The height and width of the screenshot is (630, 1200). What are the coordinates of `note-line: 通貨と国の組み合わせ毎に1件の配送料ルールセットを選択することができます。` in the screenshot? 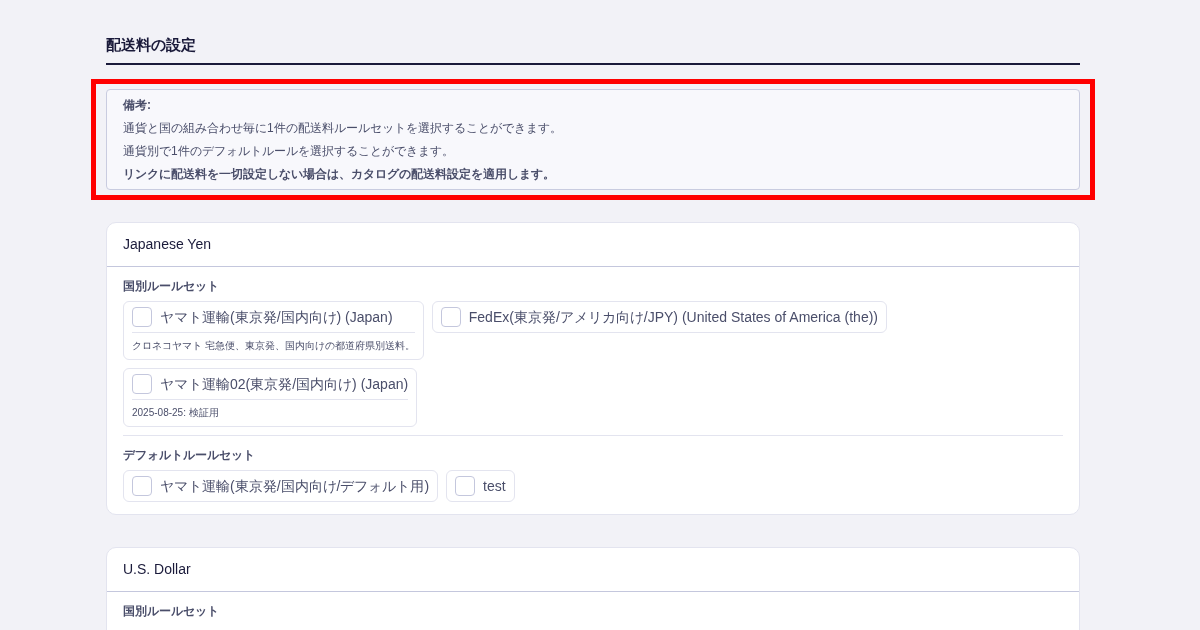 It's located at (343, 128).